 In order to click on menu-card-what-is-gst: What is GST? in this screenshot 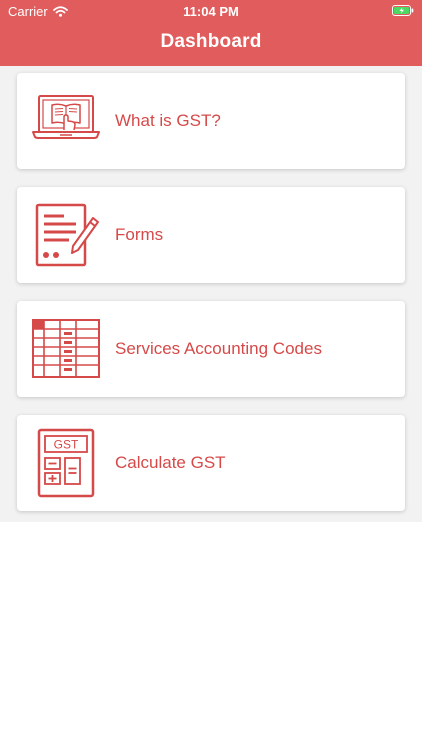, I will do `click(211, 121)`.